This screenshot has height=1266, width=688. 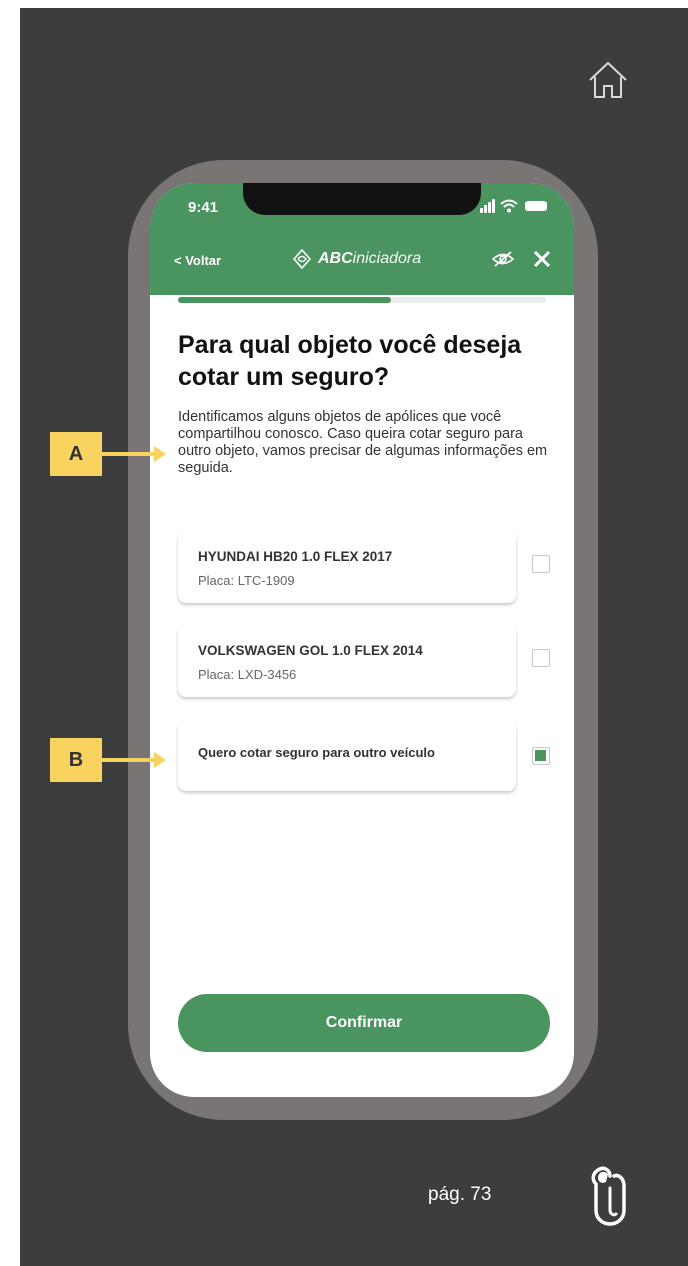 What do you see at coordinates (76, 454) in the screenshot?
I see `annotation-marker-a: A` at bounding box center [76, 454].